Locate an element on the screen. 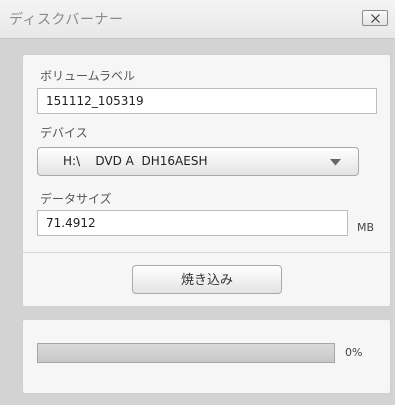 The height and width of the screenshot is (405, 395). close-icon is located at coordinates (375, 18).